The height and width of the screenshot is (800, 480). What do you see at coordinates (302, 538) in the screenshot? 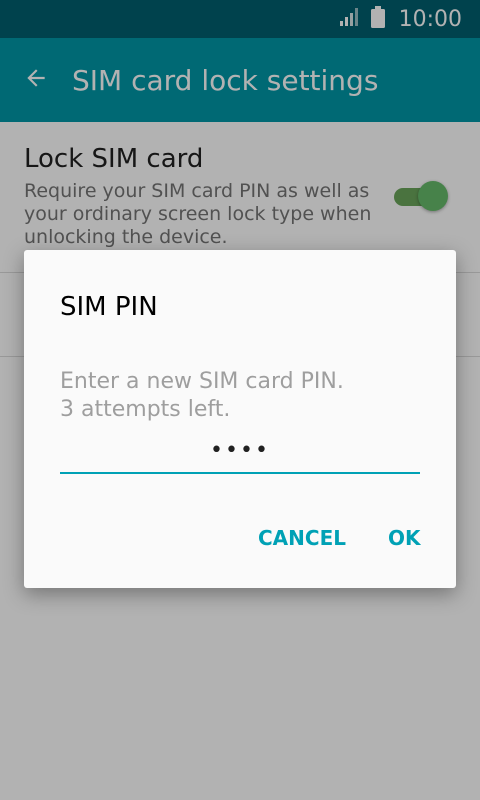
I see `cancel-button: CANCEL` at bounding box center [302, 538].